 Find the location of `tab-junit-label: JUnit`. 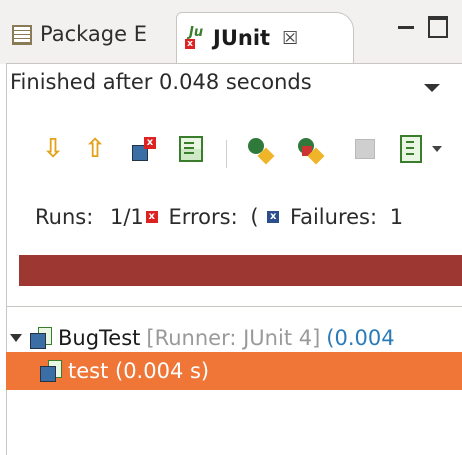

tab-junit-label: JUnit is located at coordinates (242, 38).